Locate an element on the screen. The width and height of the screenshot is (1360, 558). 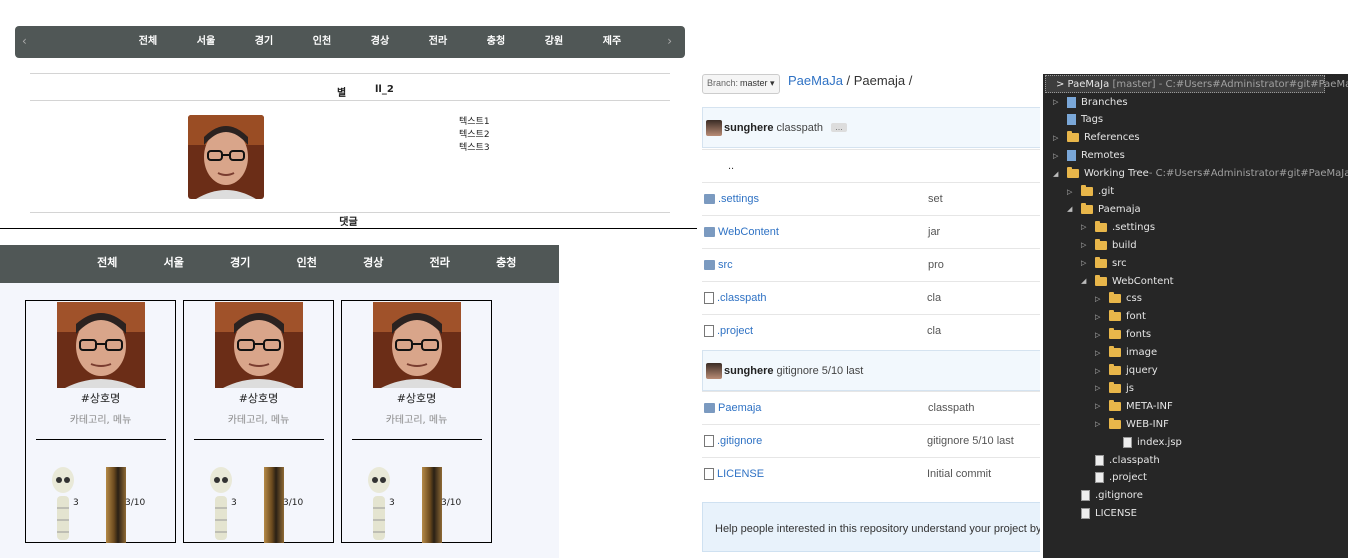
file-name: .classpath is located at coordinates (822, 298).